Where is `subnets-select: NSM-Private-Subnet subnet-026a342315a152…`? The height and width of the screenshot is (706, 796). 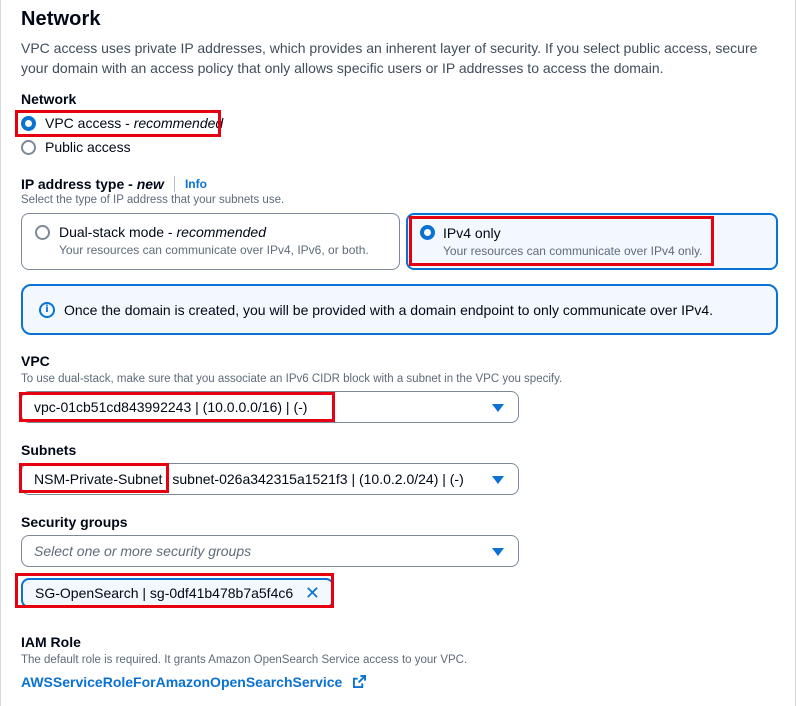
subnets-select: NSM-Private-Subnet subnet-026a342315a152… is located at coordinates (270, 479).